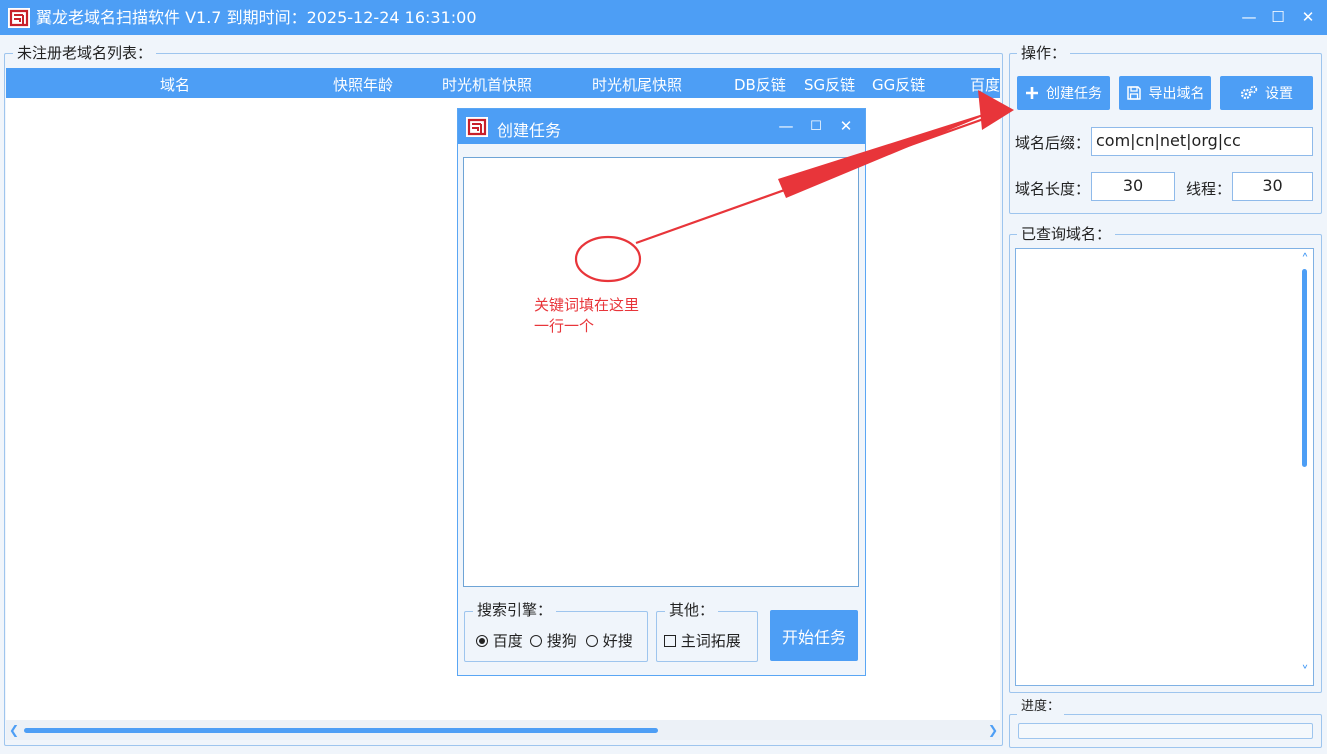 This screenshot has width=1327, height=754. I want to click on annotation-line-2: 一行一个, so click(564, 326).